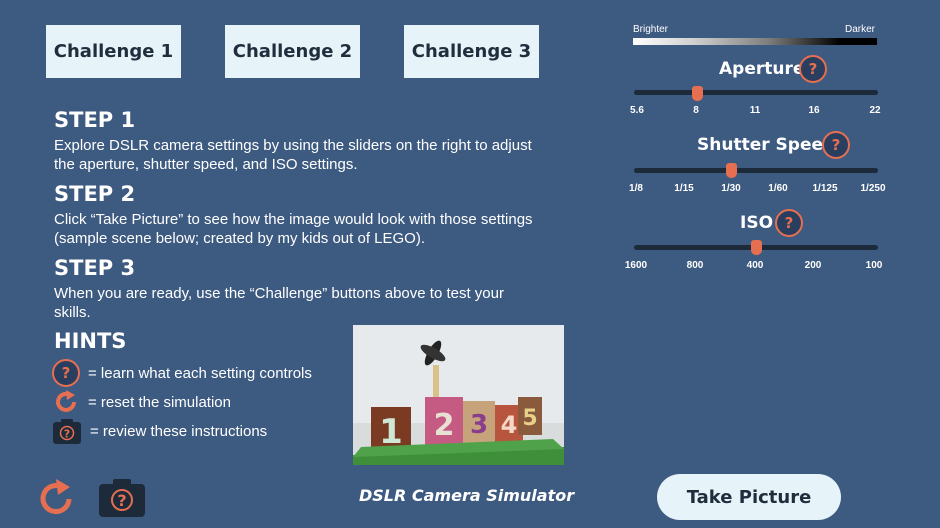 This screenshot has height=528, width=940. Describe the element at coordinates (471, 51) in the screenshot. I see `challenge-3-button: Challenge 3` at that location.